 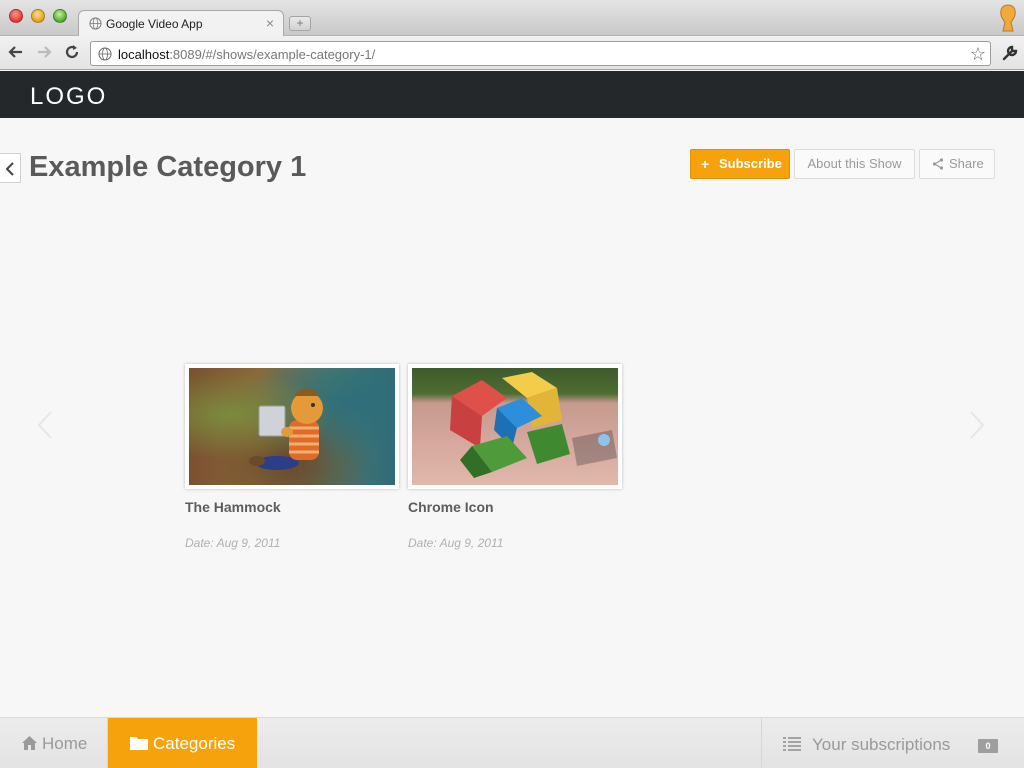 I want to click on video-title: Chrome Icon, so click(x=515, y=507).